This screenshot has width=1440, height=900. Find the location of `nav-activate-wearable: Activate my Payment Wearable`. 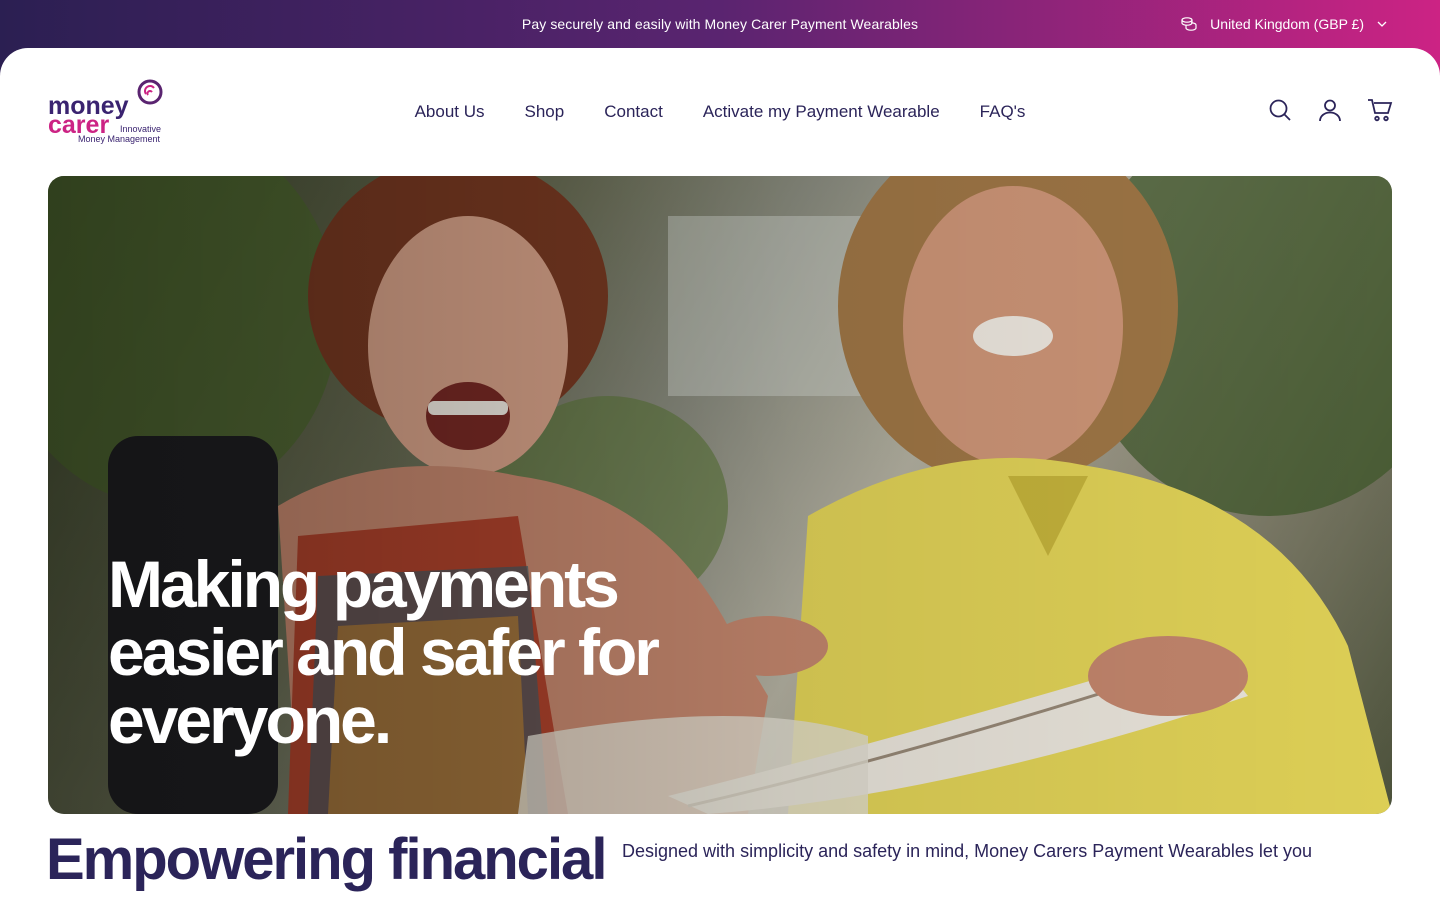

nav-activate-wearable: Activate my Payment Wearable is located at coordinates (821, 112).